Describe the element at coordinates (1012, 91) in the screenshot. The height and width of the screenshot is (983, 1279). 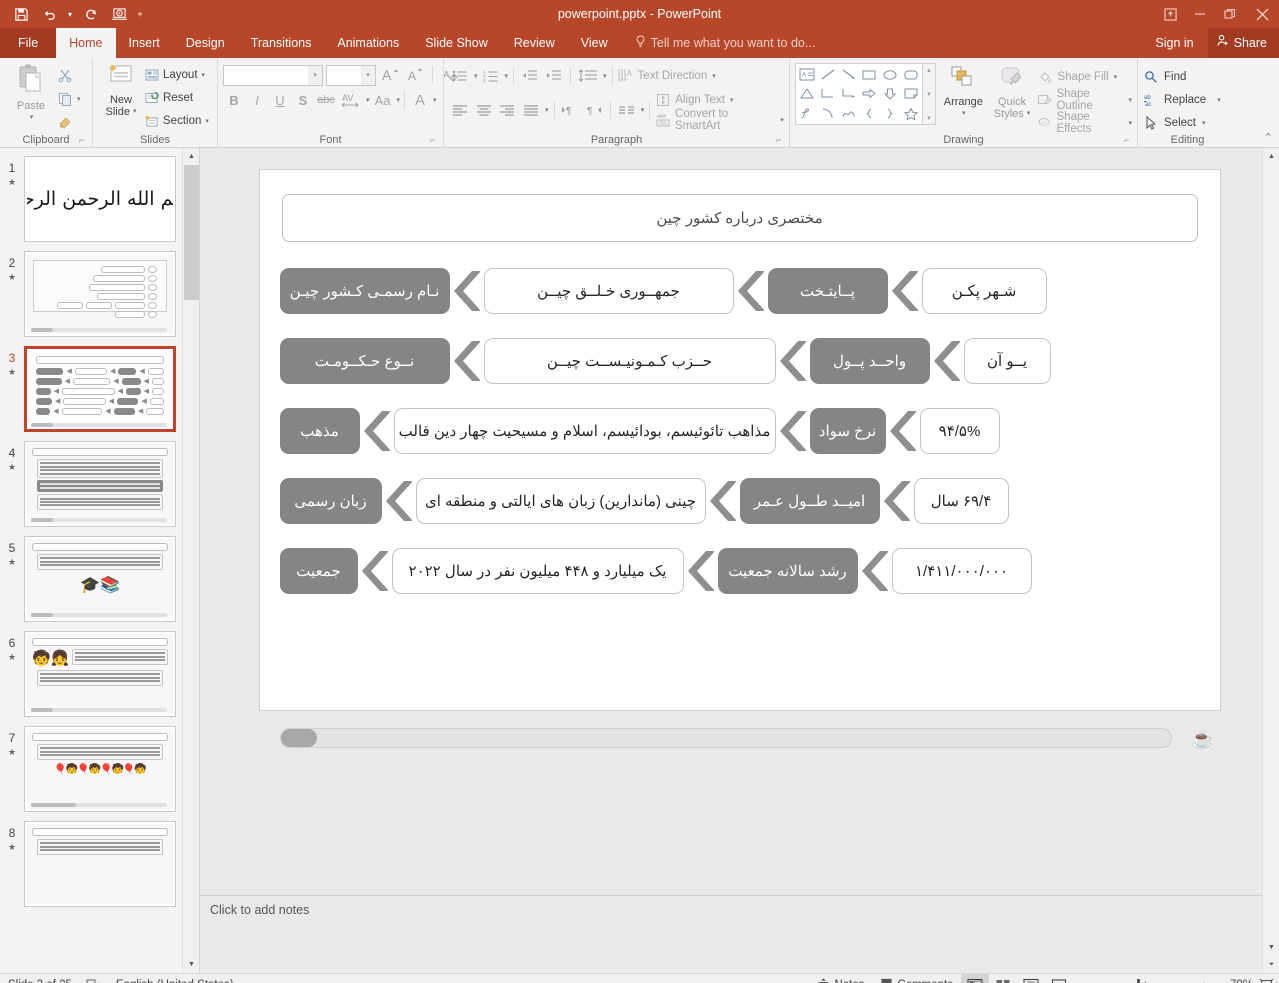
I see `quick-styles-button: Quick Styles ▾` at that location.